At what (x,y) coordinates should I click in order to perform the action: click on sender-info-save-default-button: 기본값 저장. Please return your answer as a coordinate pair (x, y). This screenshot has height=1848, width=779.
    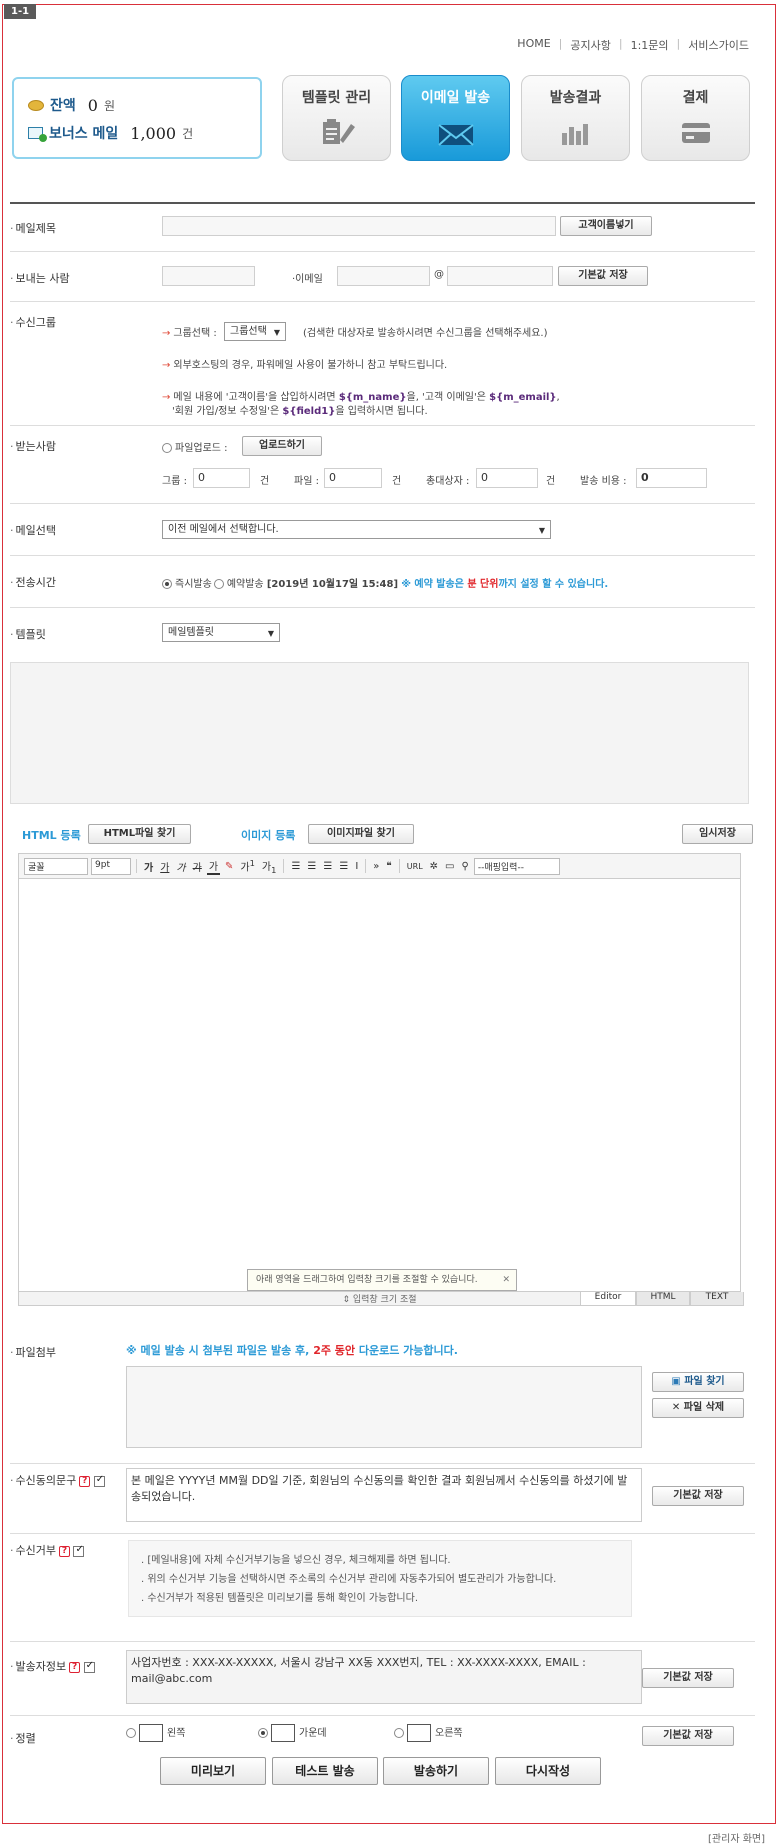
    Looking at the image, I should click on (688, 1678).